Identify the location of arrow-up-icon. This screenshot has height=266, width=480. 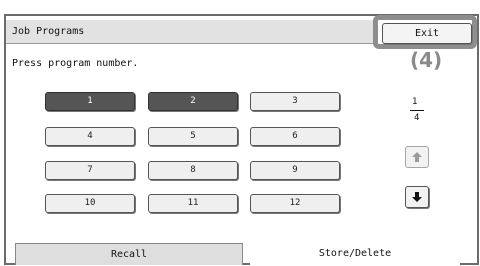
(417, 157).